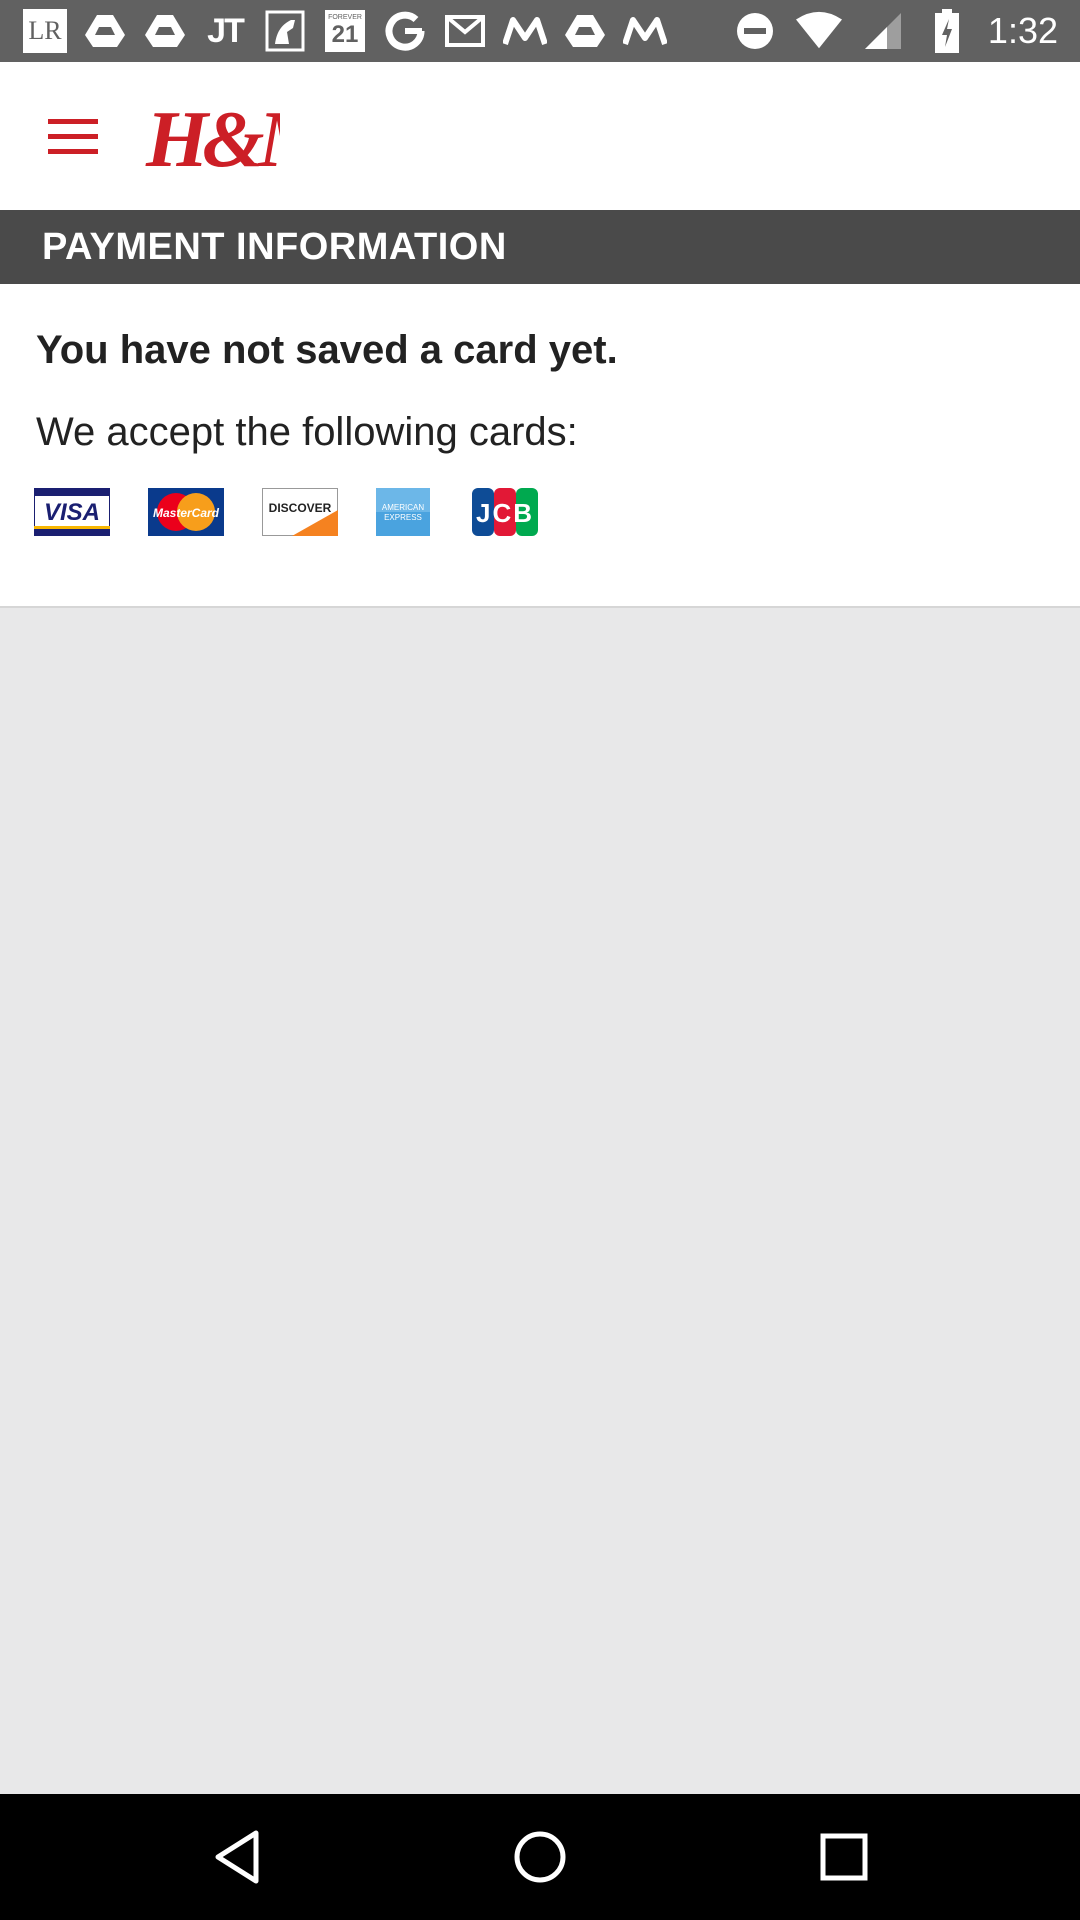  I want to click on status-bar: LR JT FOREVER 21 1:32, so click(540, 31).